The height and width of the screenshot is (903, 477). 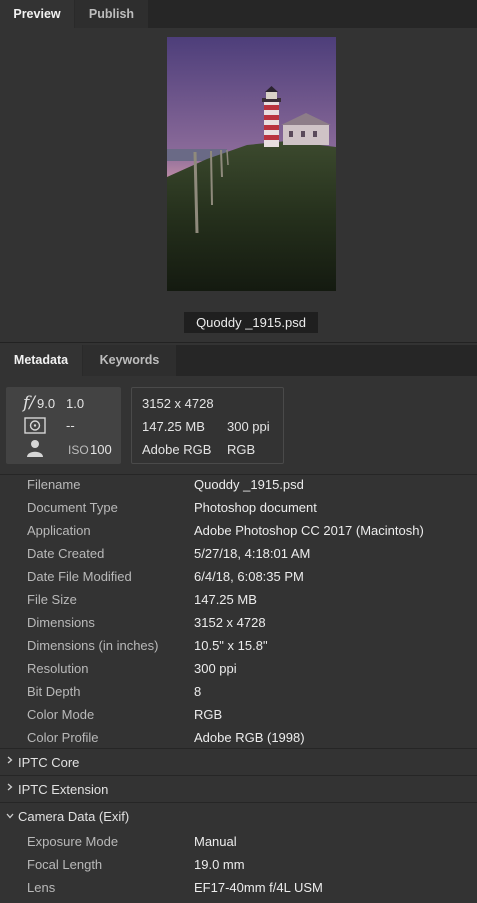 I want to click on summary-file-size: 147.25 MB, so click(x=173, y=426).